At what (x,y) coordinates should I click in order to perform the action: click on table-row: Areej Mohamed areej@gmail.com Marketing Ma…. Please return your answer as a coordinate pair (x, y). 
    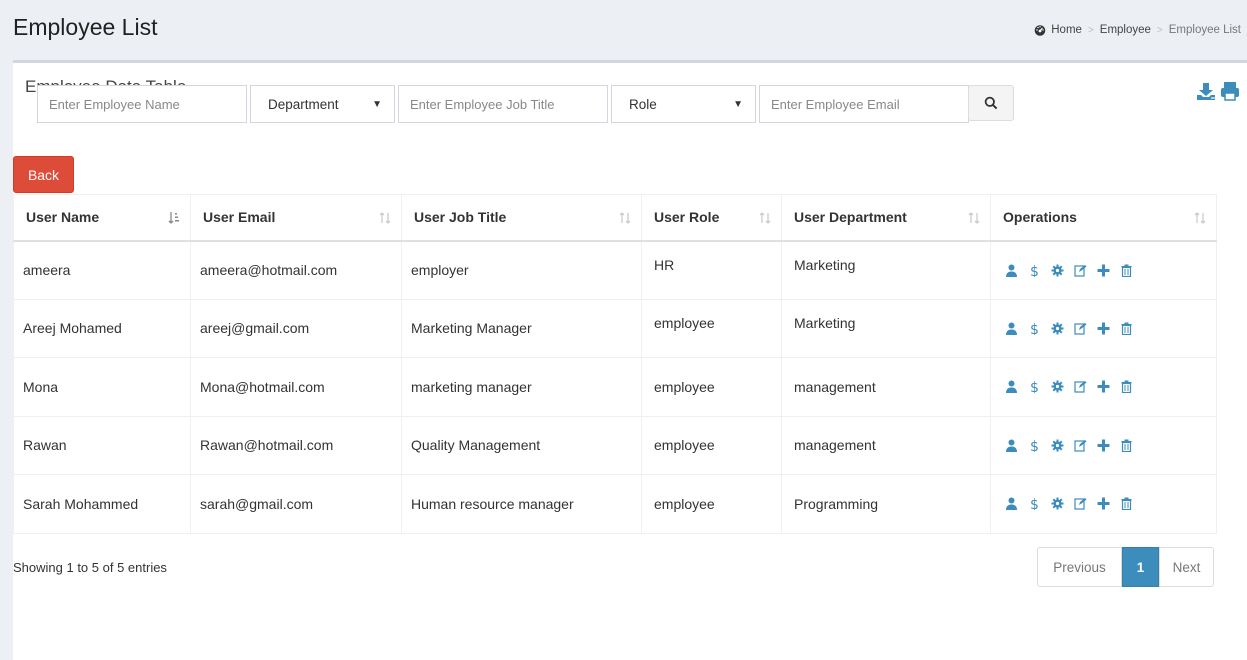
    Looking at the image, I should click on (615, 328).